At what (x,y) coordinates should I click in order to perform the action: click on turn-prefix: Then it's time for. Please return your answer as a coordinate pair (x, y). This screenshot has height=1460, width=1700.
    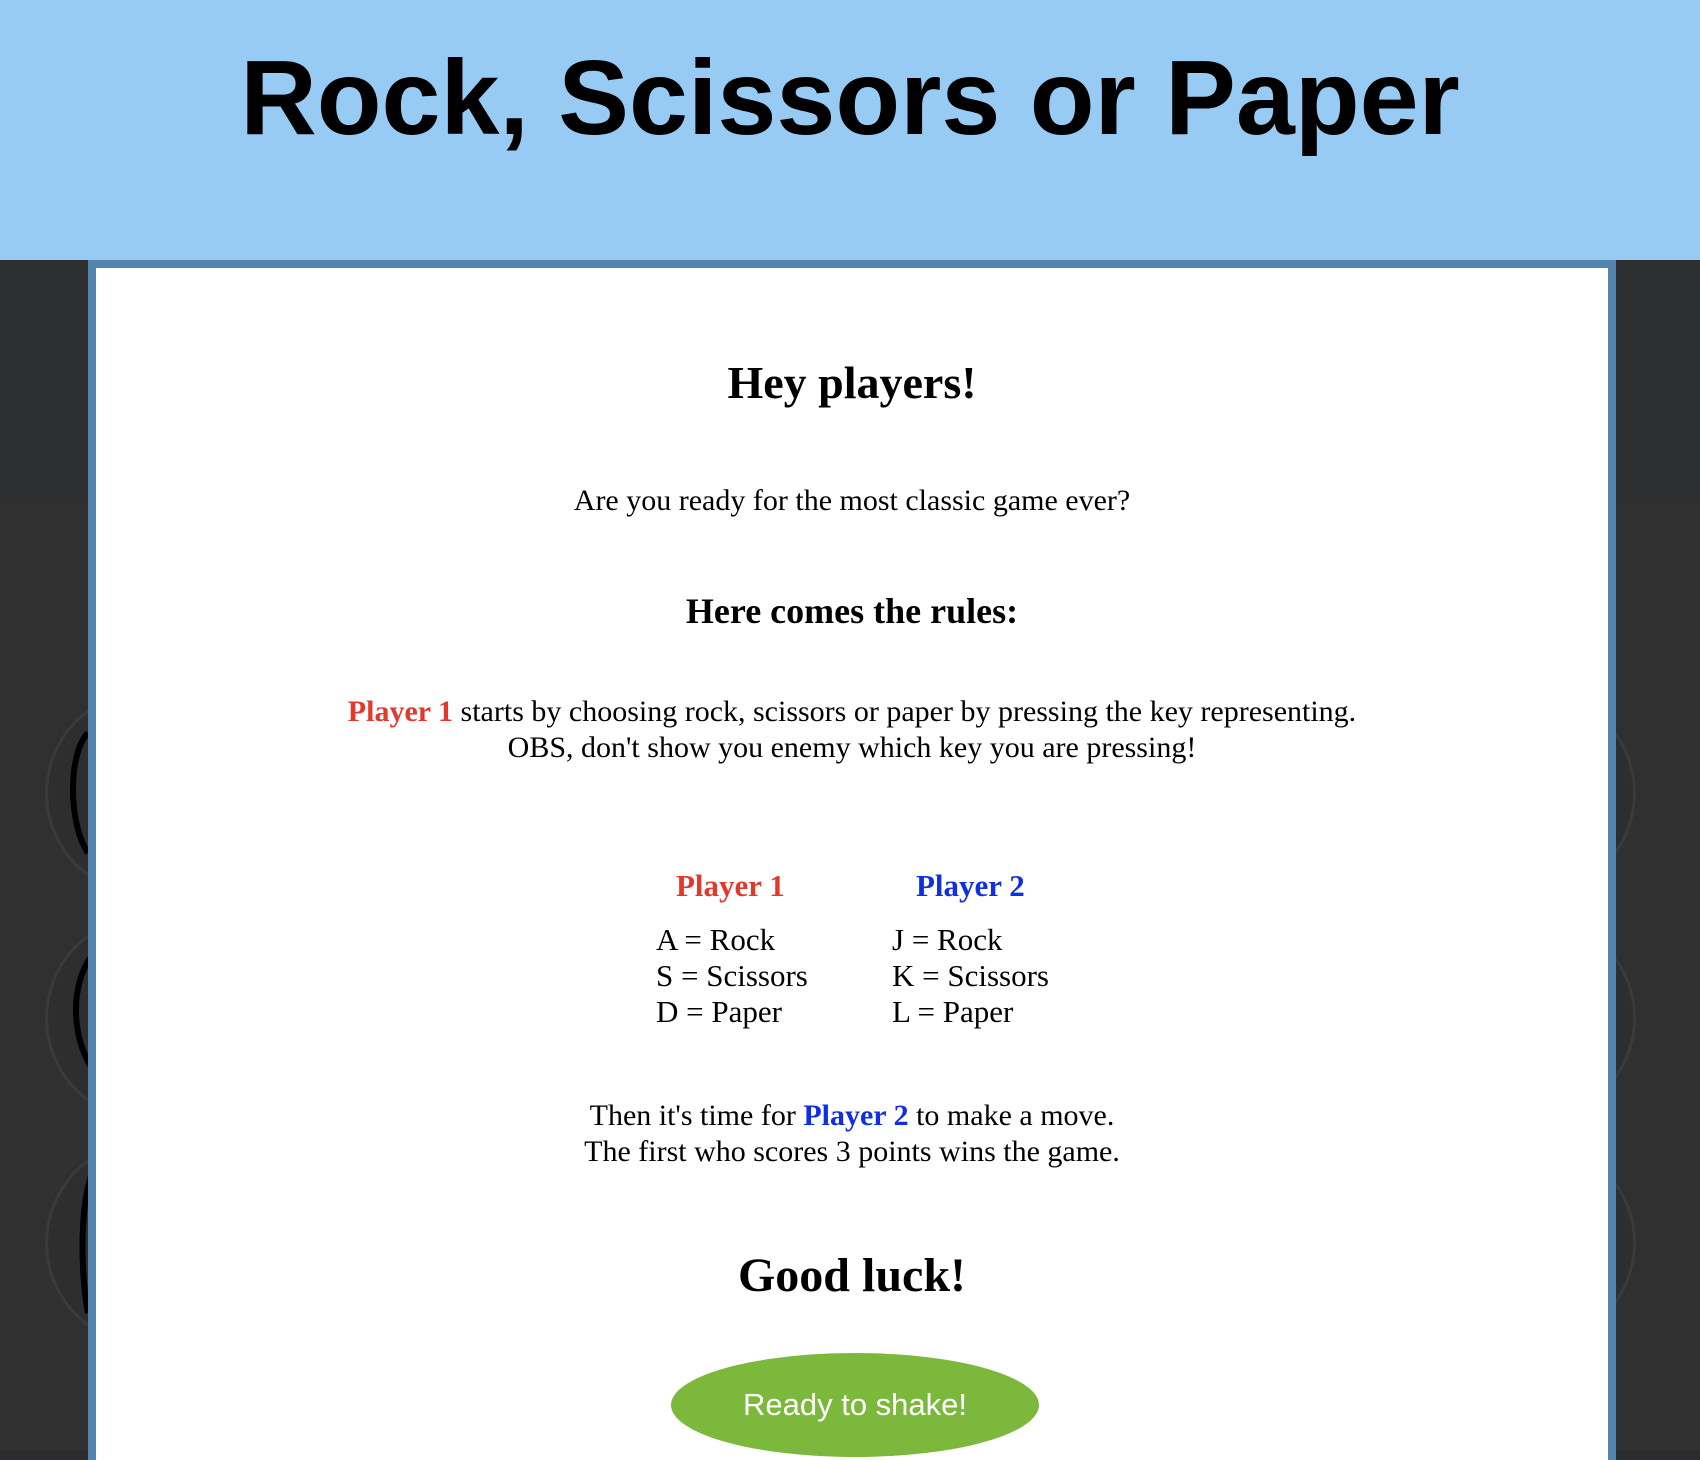
    Looking at the image, I should click on (696, 1115).